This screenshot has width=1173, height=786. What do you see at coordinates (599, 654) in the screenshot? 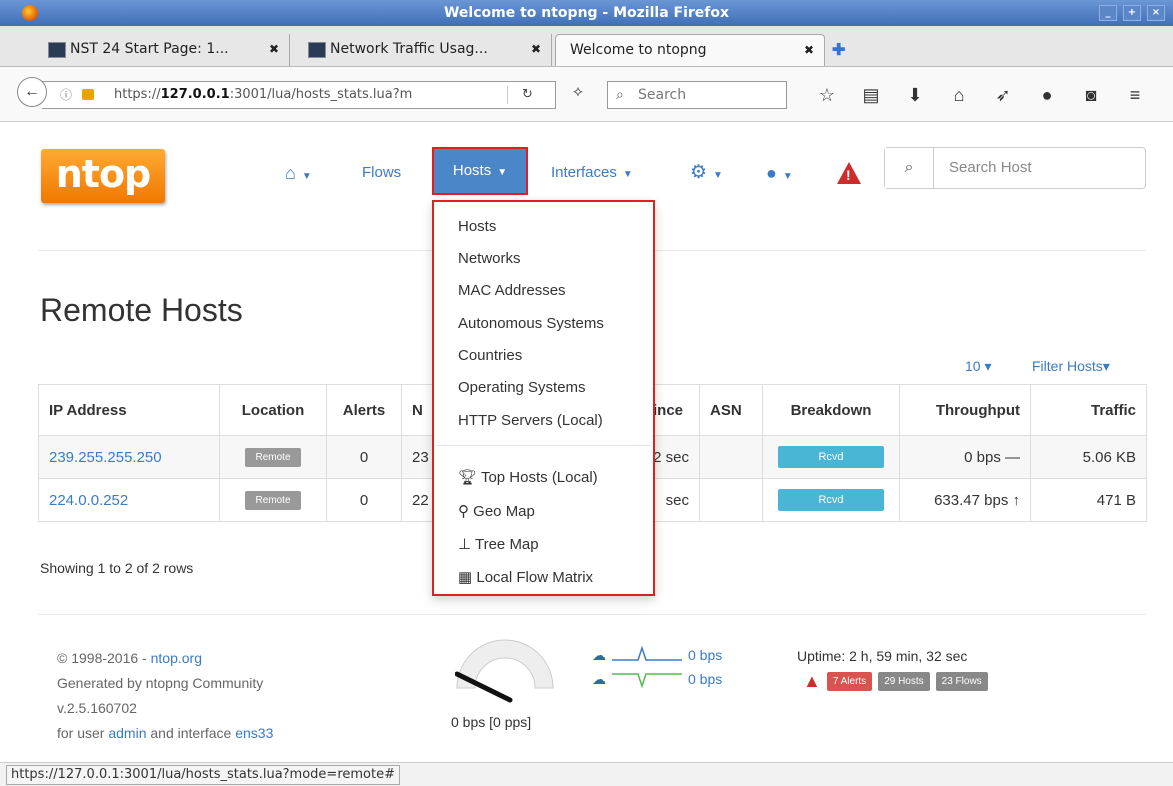
I see `upload-cloud-icon: ☁` at bounding box center [599, 654].